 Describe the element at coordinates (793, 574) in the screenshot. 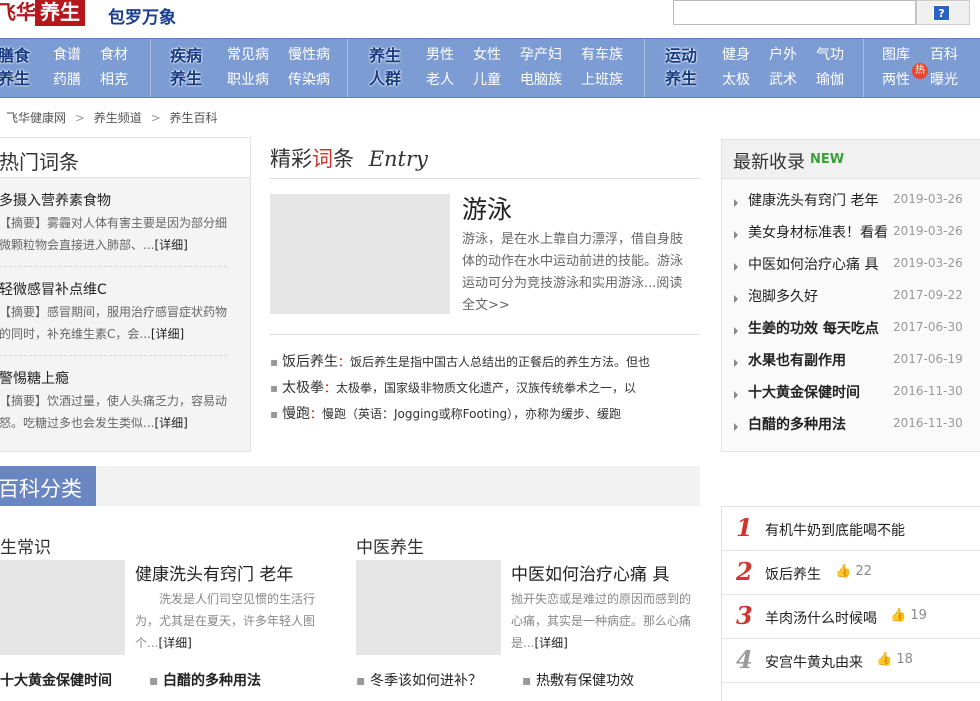

I see `rank-item-title: 饭后养生` at that location.